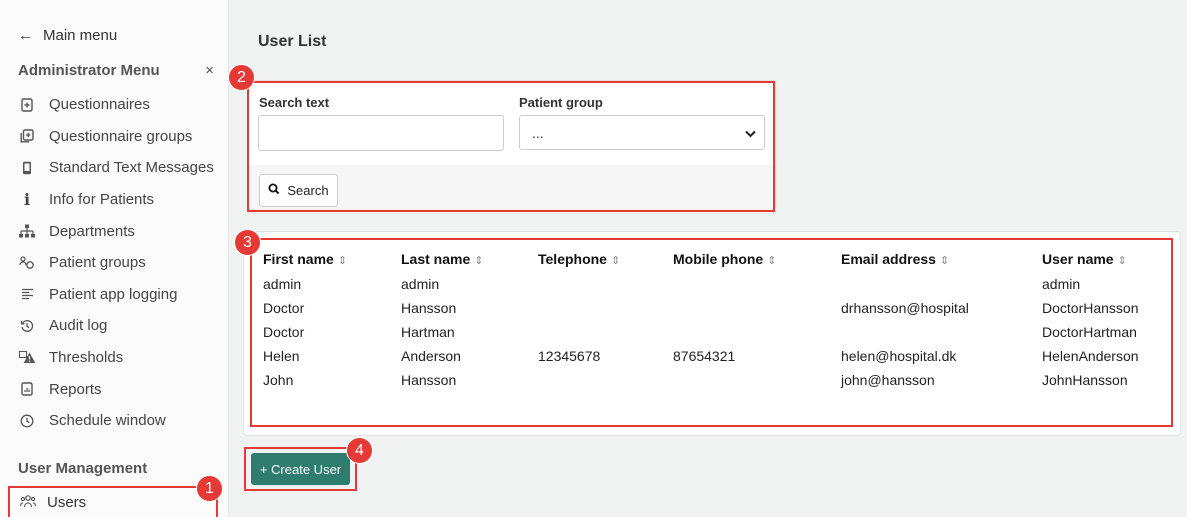 This screenshot has height=517, width=1187. What do you see at coordinates (888, 380) in the screenshot?
I see `table-cell: john@hansson` at bounding box center [888, 380].